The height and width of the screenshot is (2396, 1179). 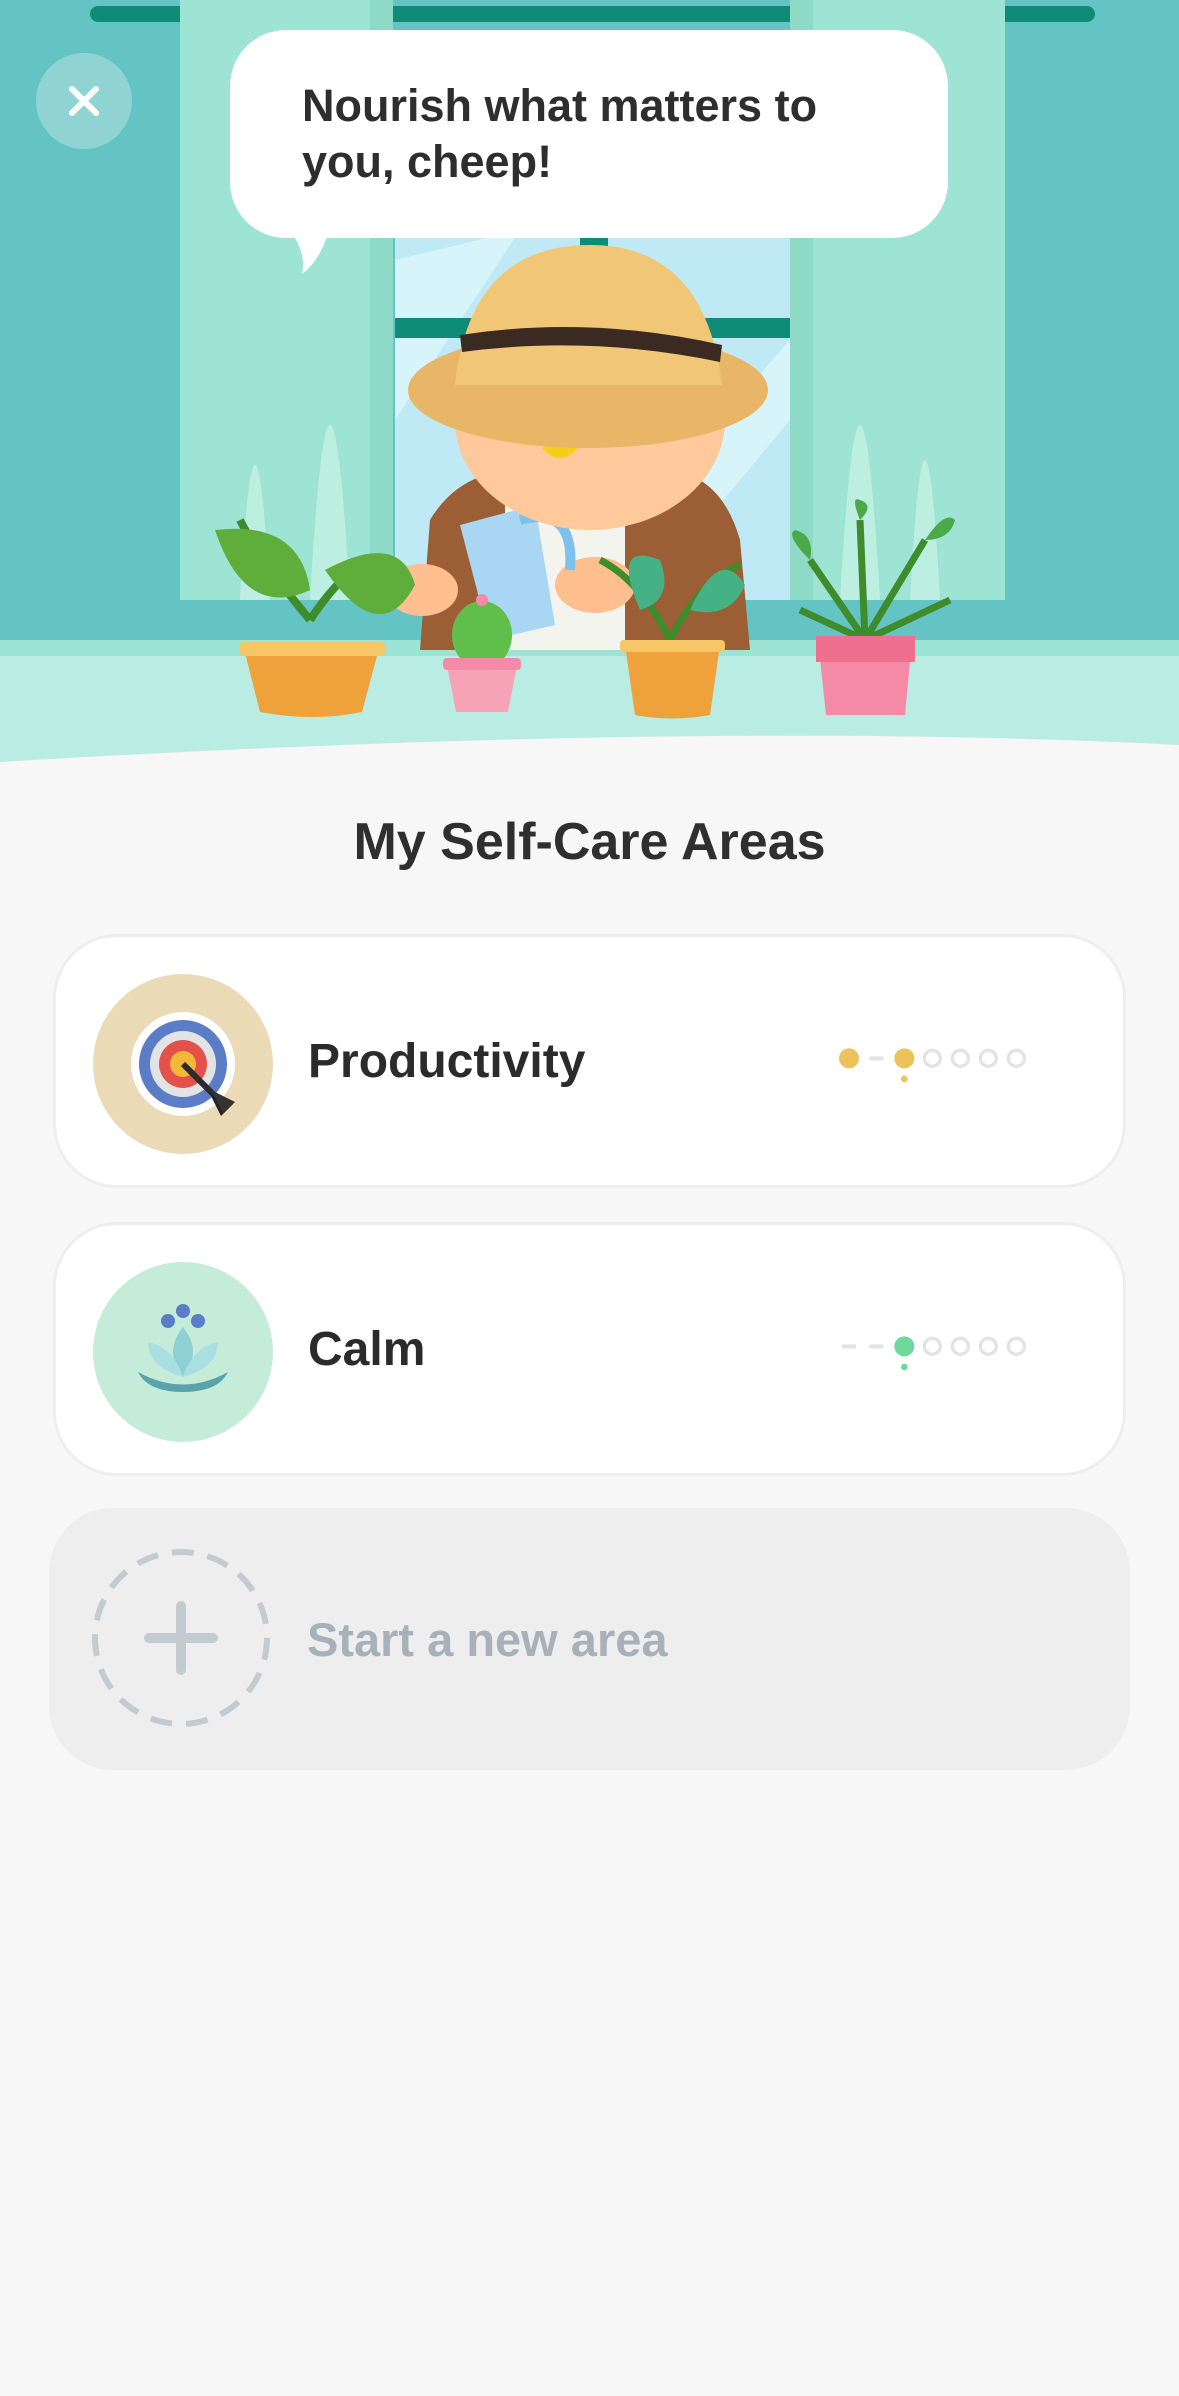 I want to click on area-label: Productivity, so click(x=447, y=1061).